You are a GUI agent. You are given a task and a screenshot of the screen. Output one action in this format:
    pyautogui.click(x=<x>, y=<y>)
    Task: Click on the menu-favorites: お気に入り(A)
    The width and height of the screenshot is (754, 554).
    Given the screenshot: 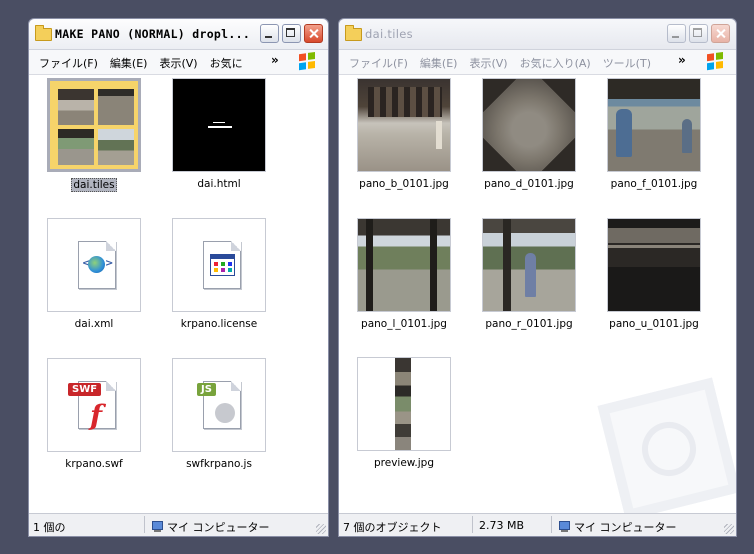 What is the action you would take?
    pyautogui.click(x=555, y=63)
    